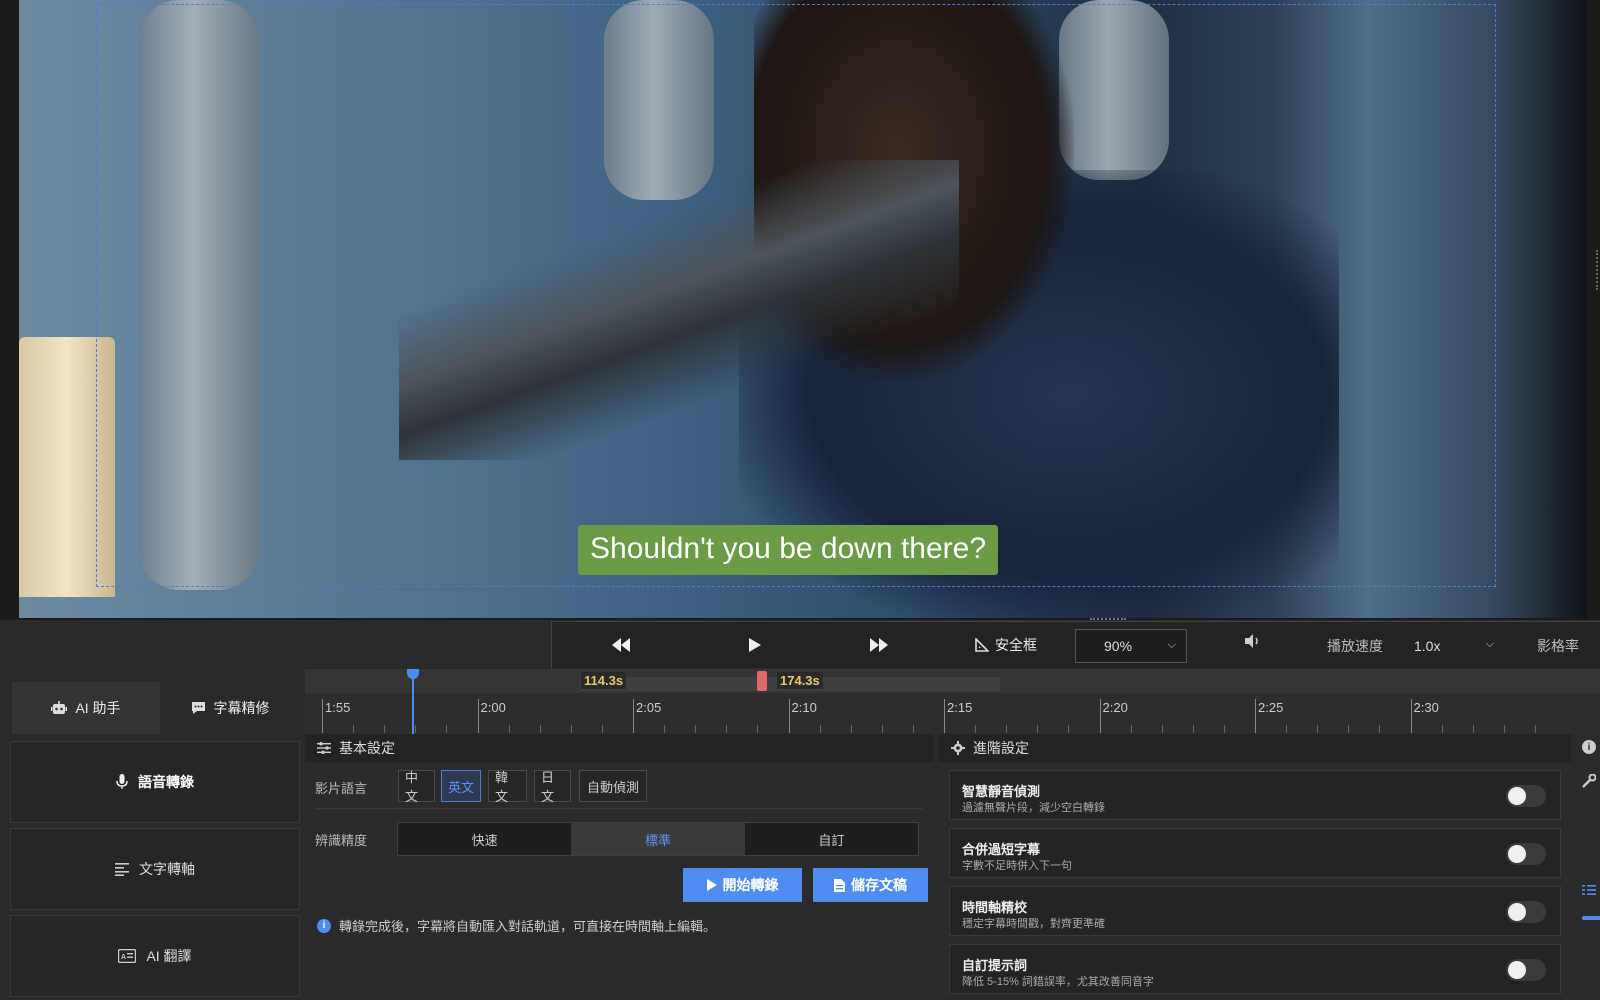  What do you see at coordinates (241, 708) in the screenshot?
I see `tab-subtitle-refine-label: 字幕精修` at bounding box center [241, 708].